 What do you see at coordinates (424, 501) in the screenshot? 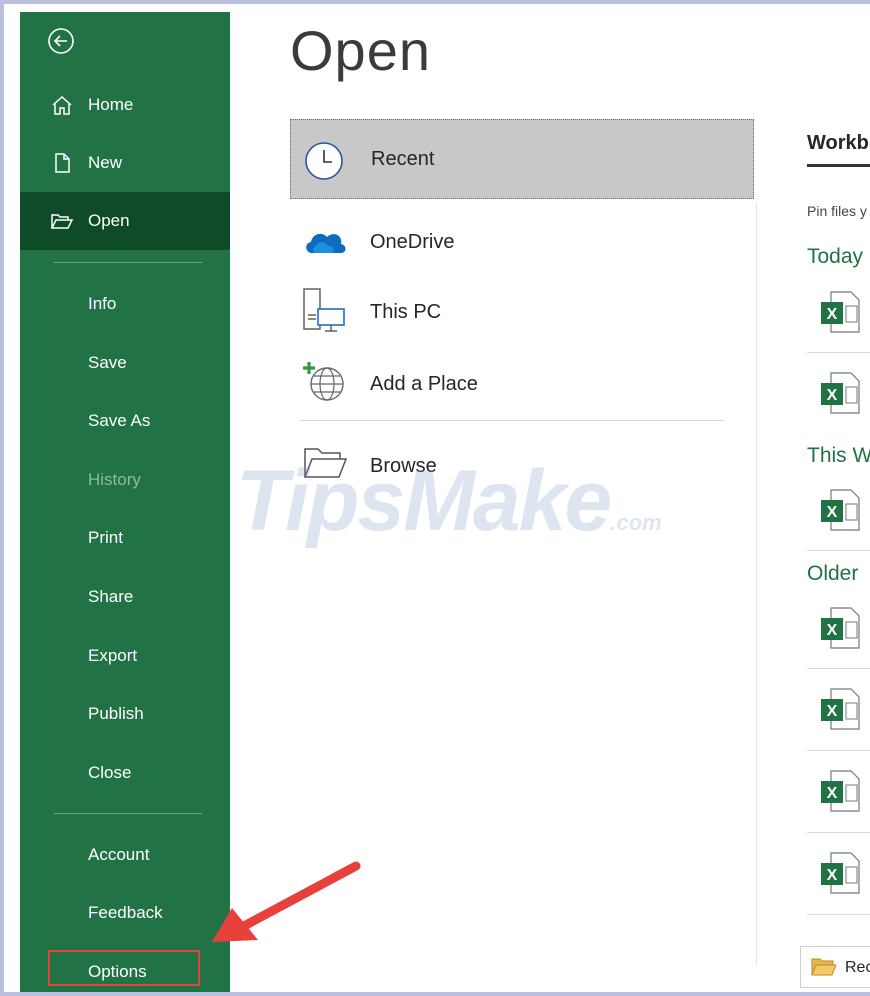
I see `watermark-text: TipsMake` at bounding box center [424, 501].